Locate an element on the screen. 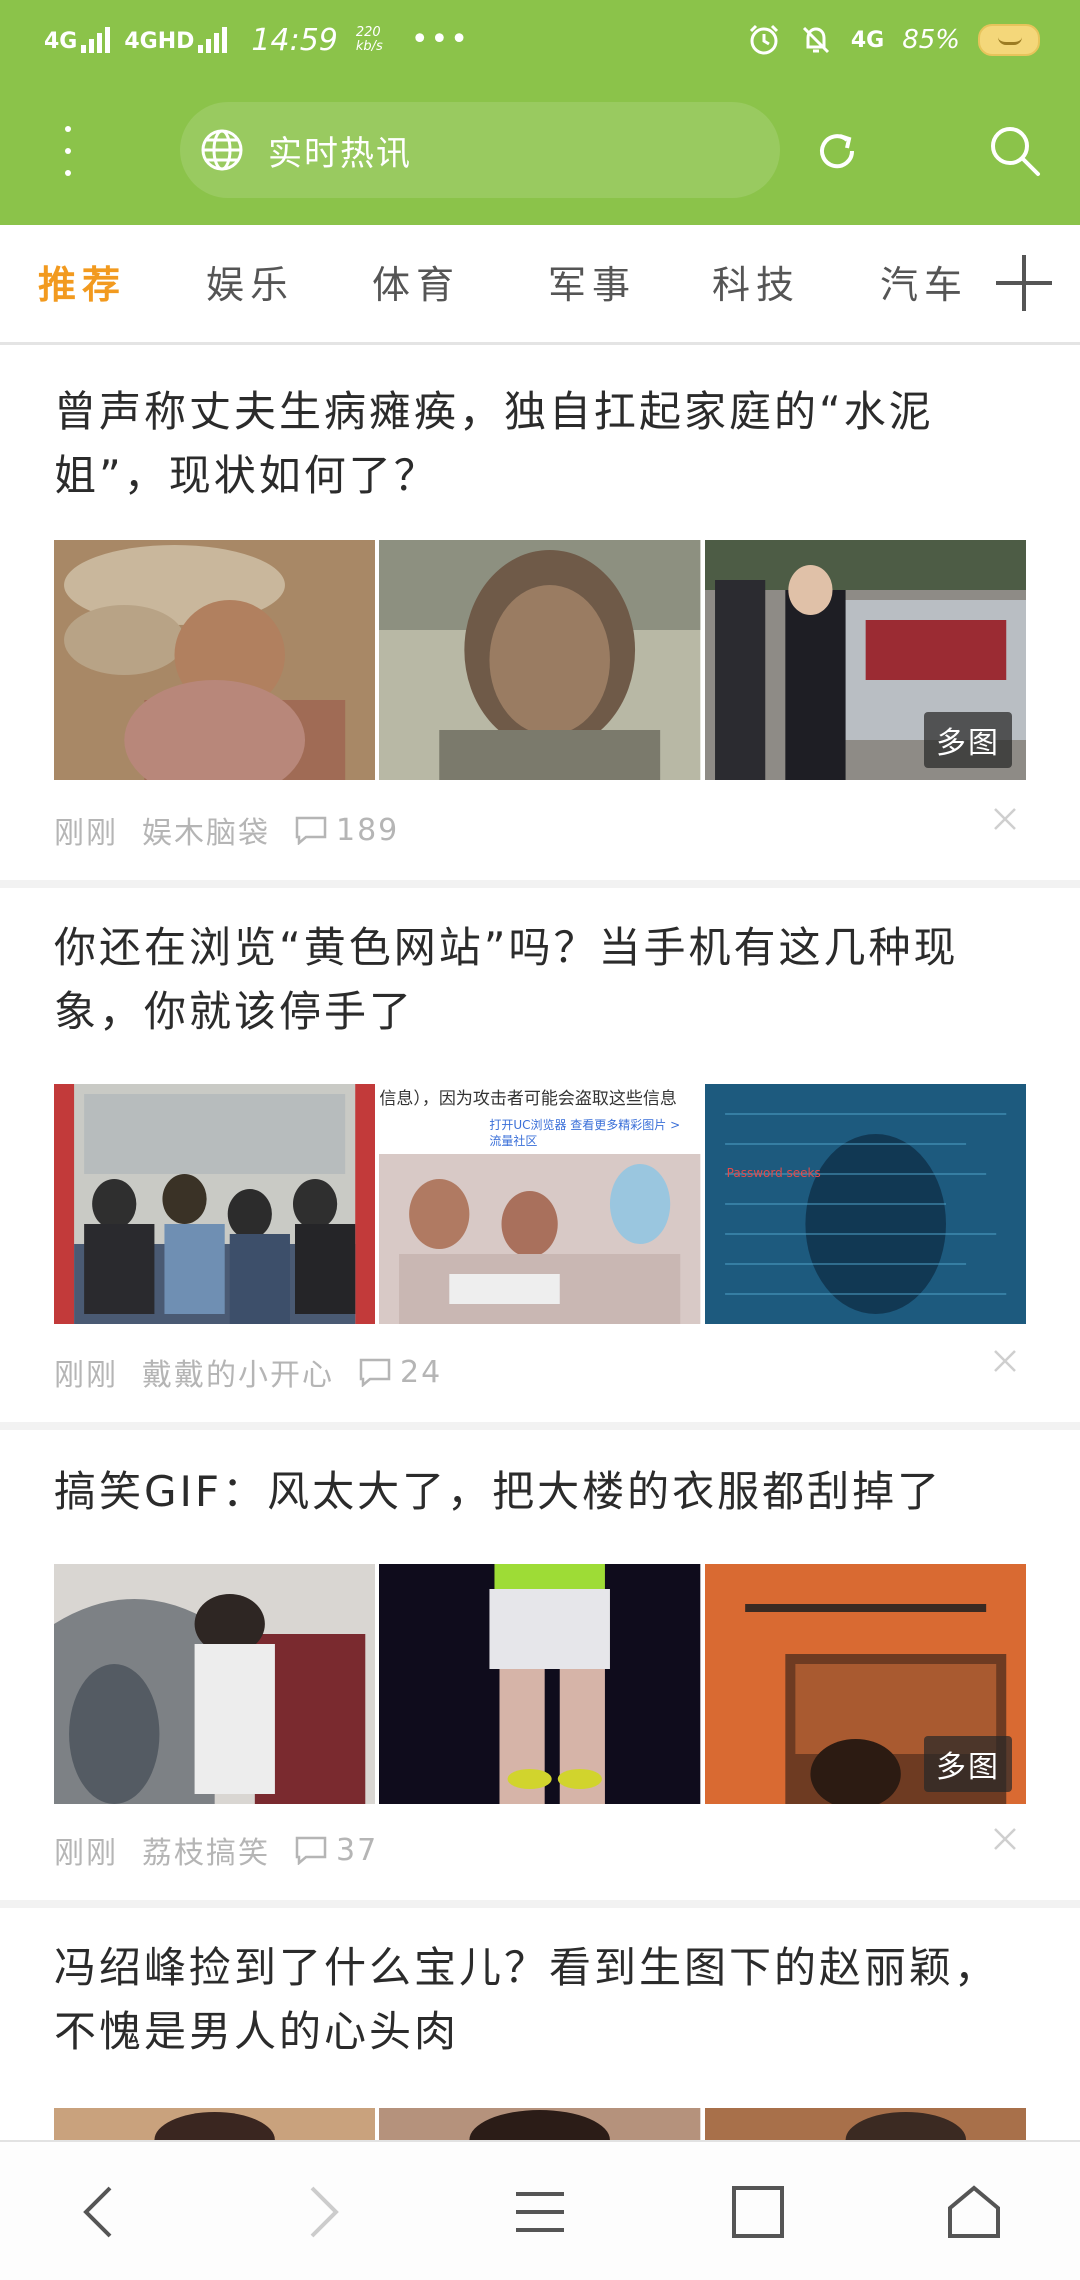 Image resolution: width=1080 pixels, height=2280 pixels. vertical-dots-icon is located at coordinates (68, 151).